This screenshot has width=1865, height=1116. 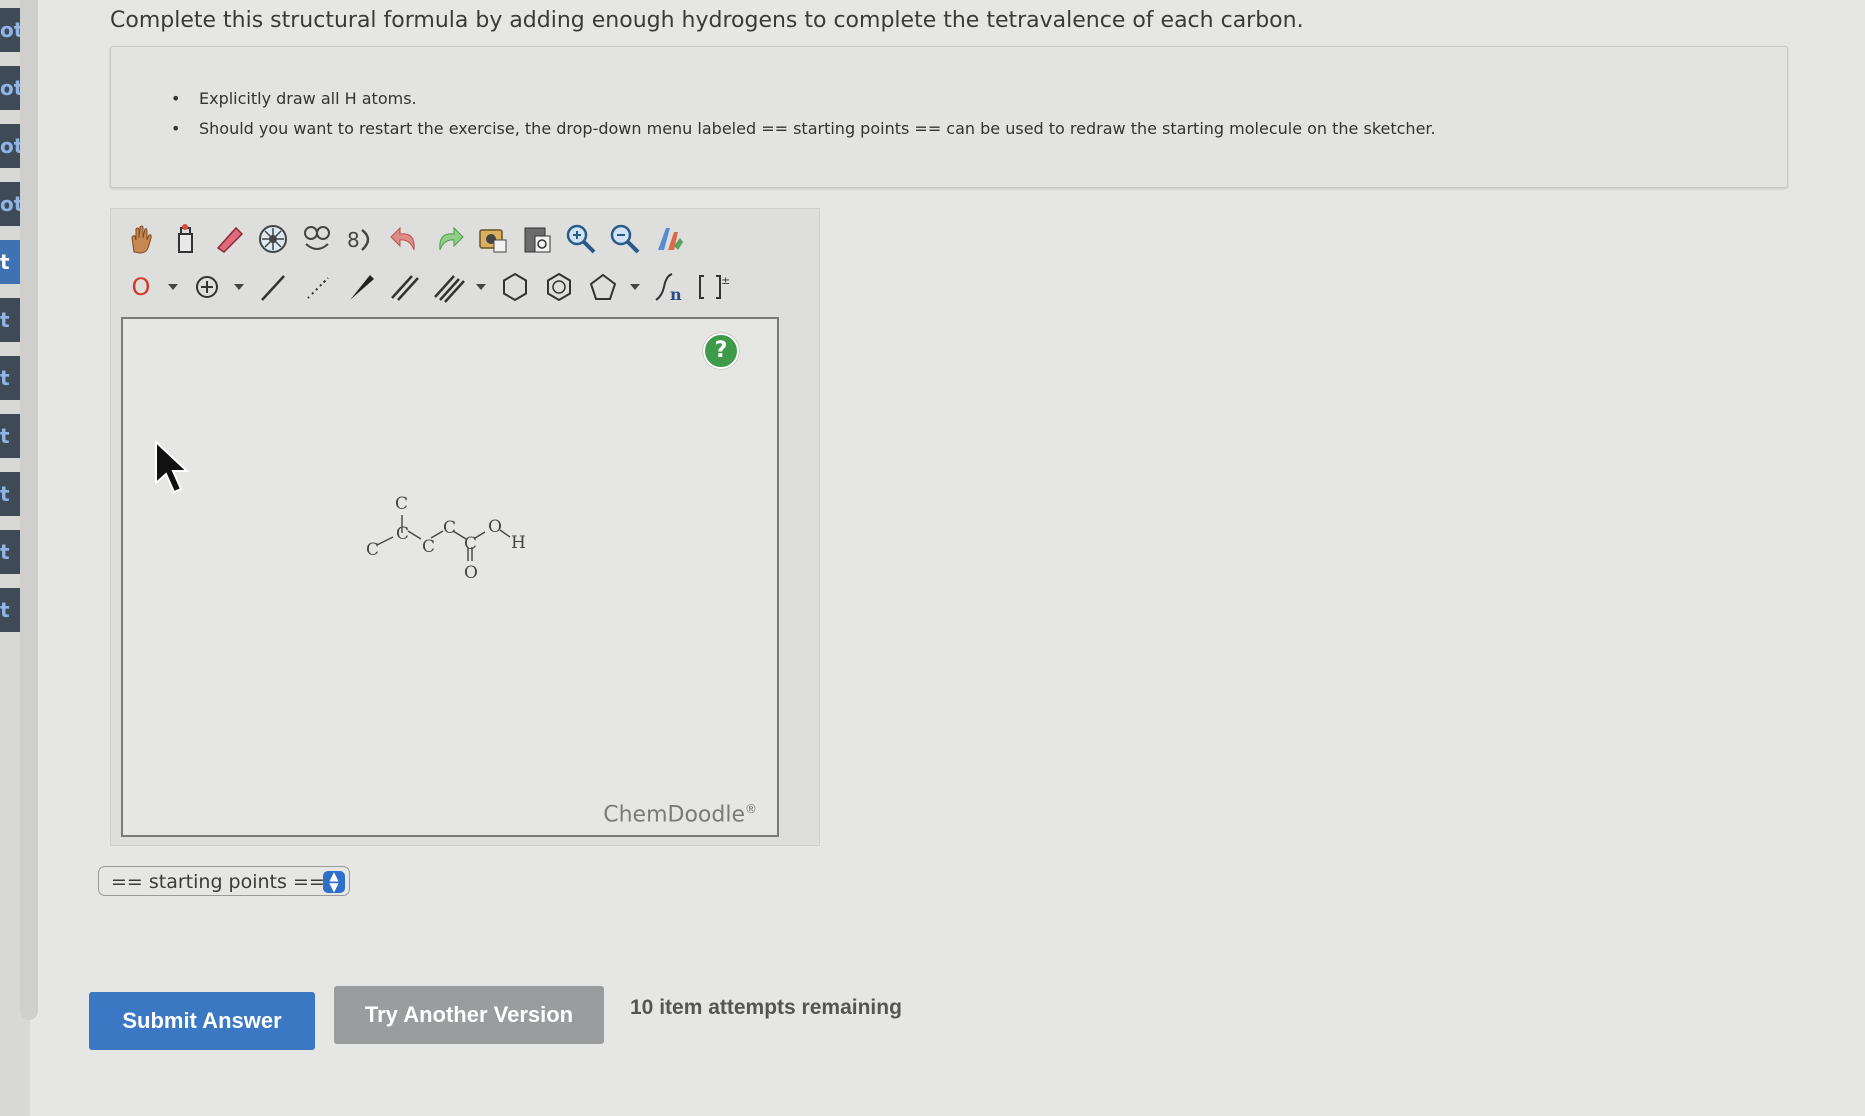 I want to click on bond-dropdown-icon, so click(x=481, y=287).